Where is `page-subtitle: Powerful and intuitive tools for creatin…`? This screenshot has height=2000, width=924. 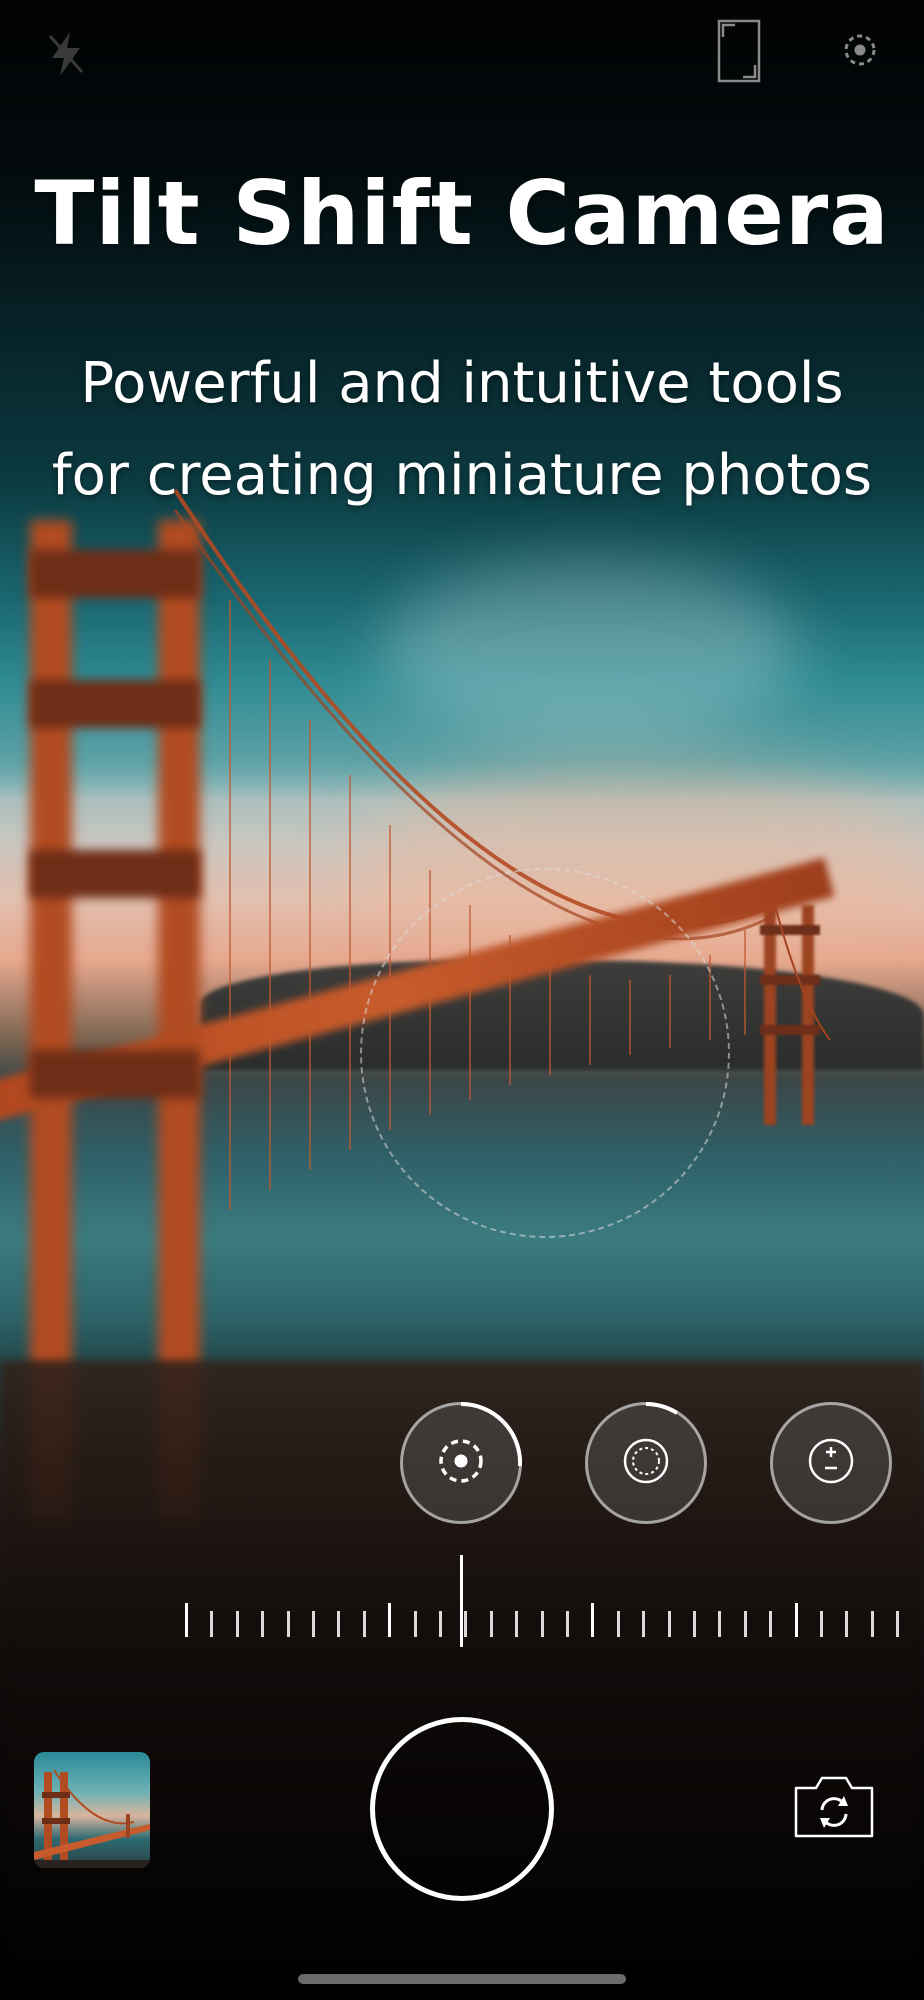 page-subtitle: Powerful and intuitive tools for creatin… is located at coordinates (462, 430).